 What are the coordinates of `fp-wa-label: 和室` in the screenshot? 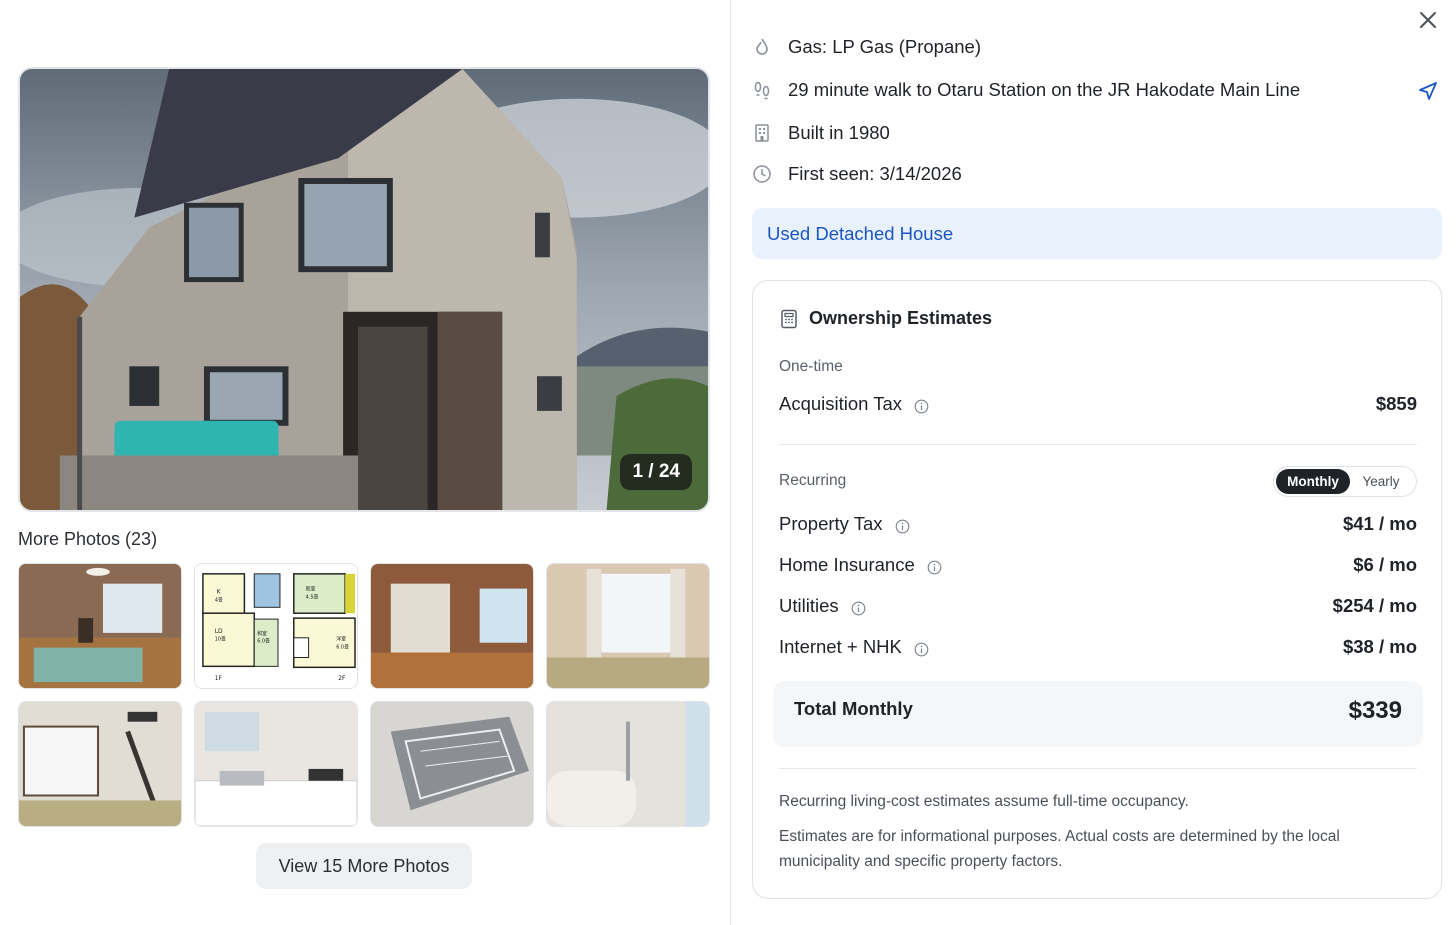 It's located at (262, 633).